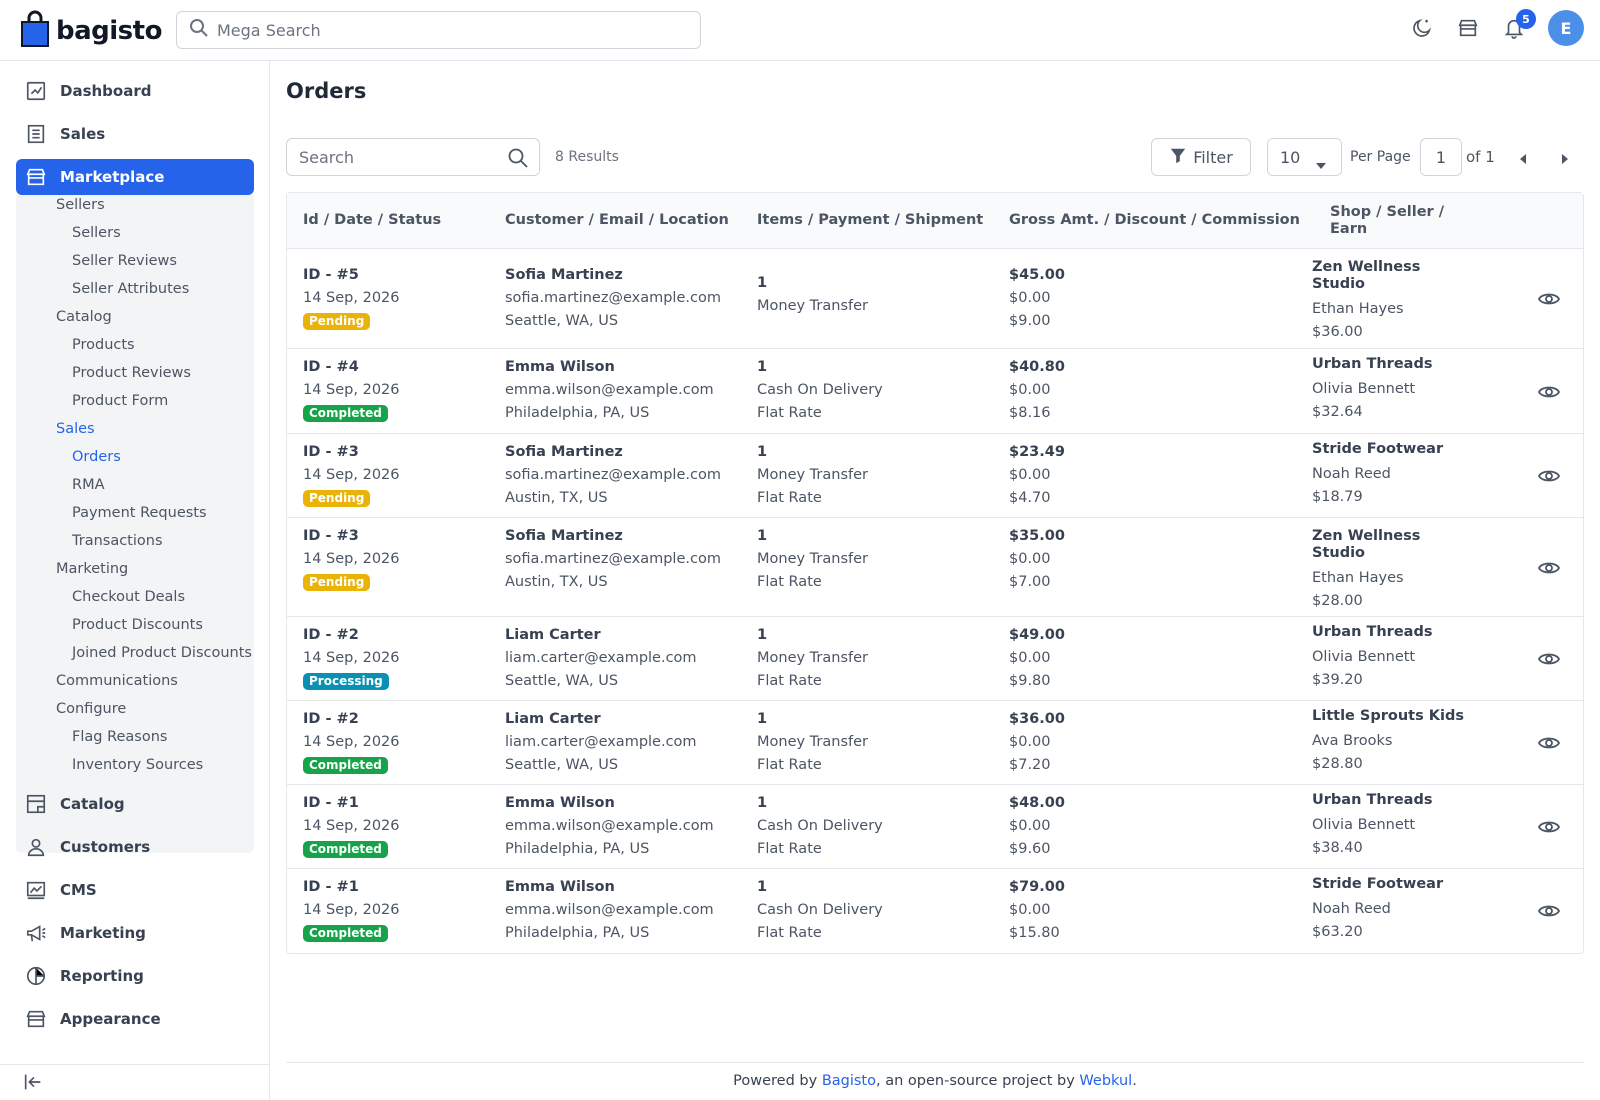 Image resolution: width=1600 pixels, height=1100 pixels. I want to click on submenu-sales: Sales, so click(75, 429).